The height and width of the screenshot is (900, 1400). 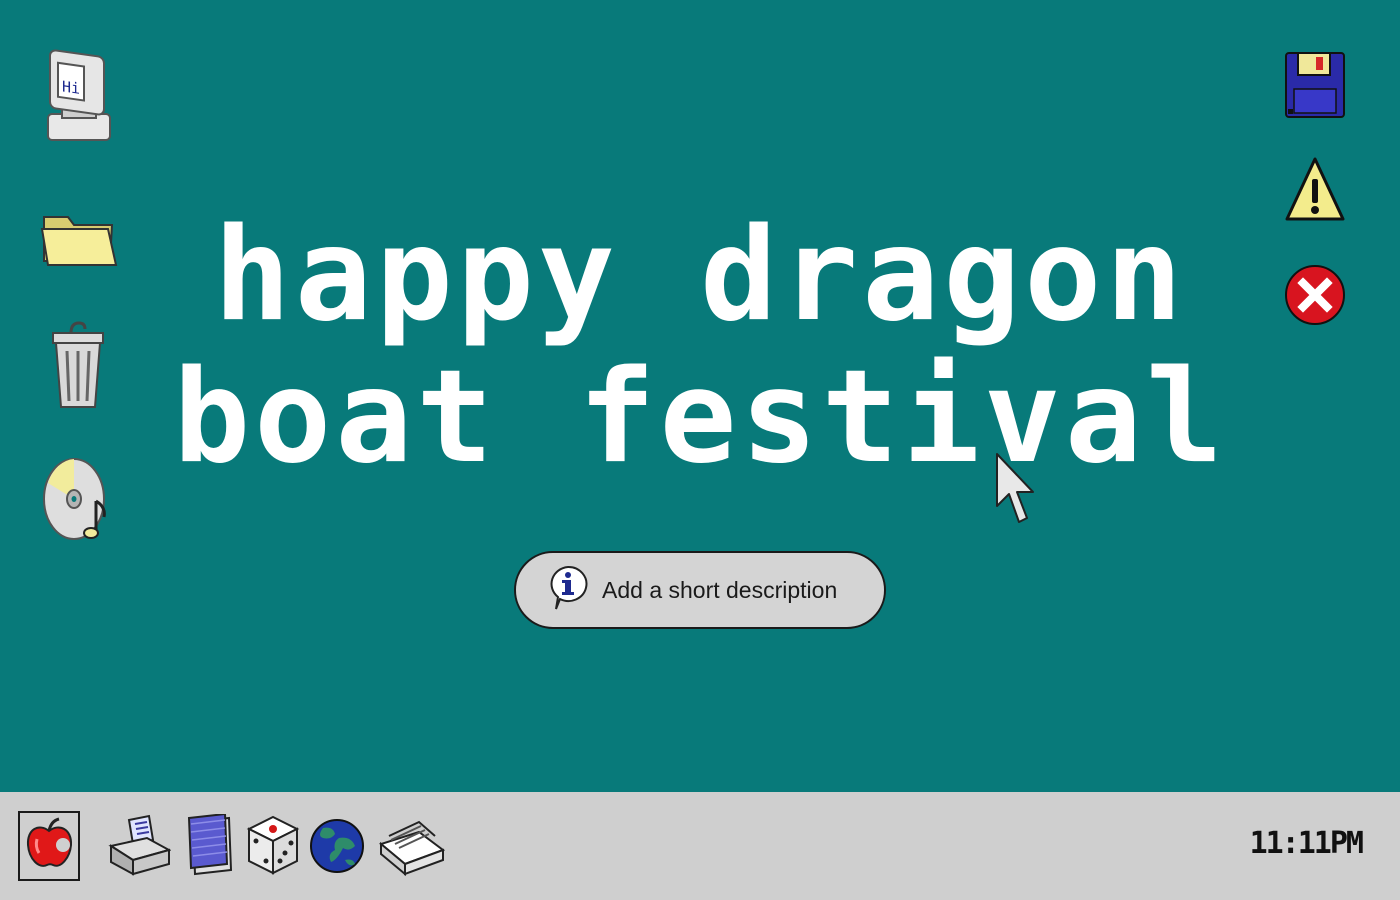 What do you see at coordinates (568, 590) in the screenshot?
I see `info-bubble-icon` at bounding box center [568, 590].